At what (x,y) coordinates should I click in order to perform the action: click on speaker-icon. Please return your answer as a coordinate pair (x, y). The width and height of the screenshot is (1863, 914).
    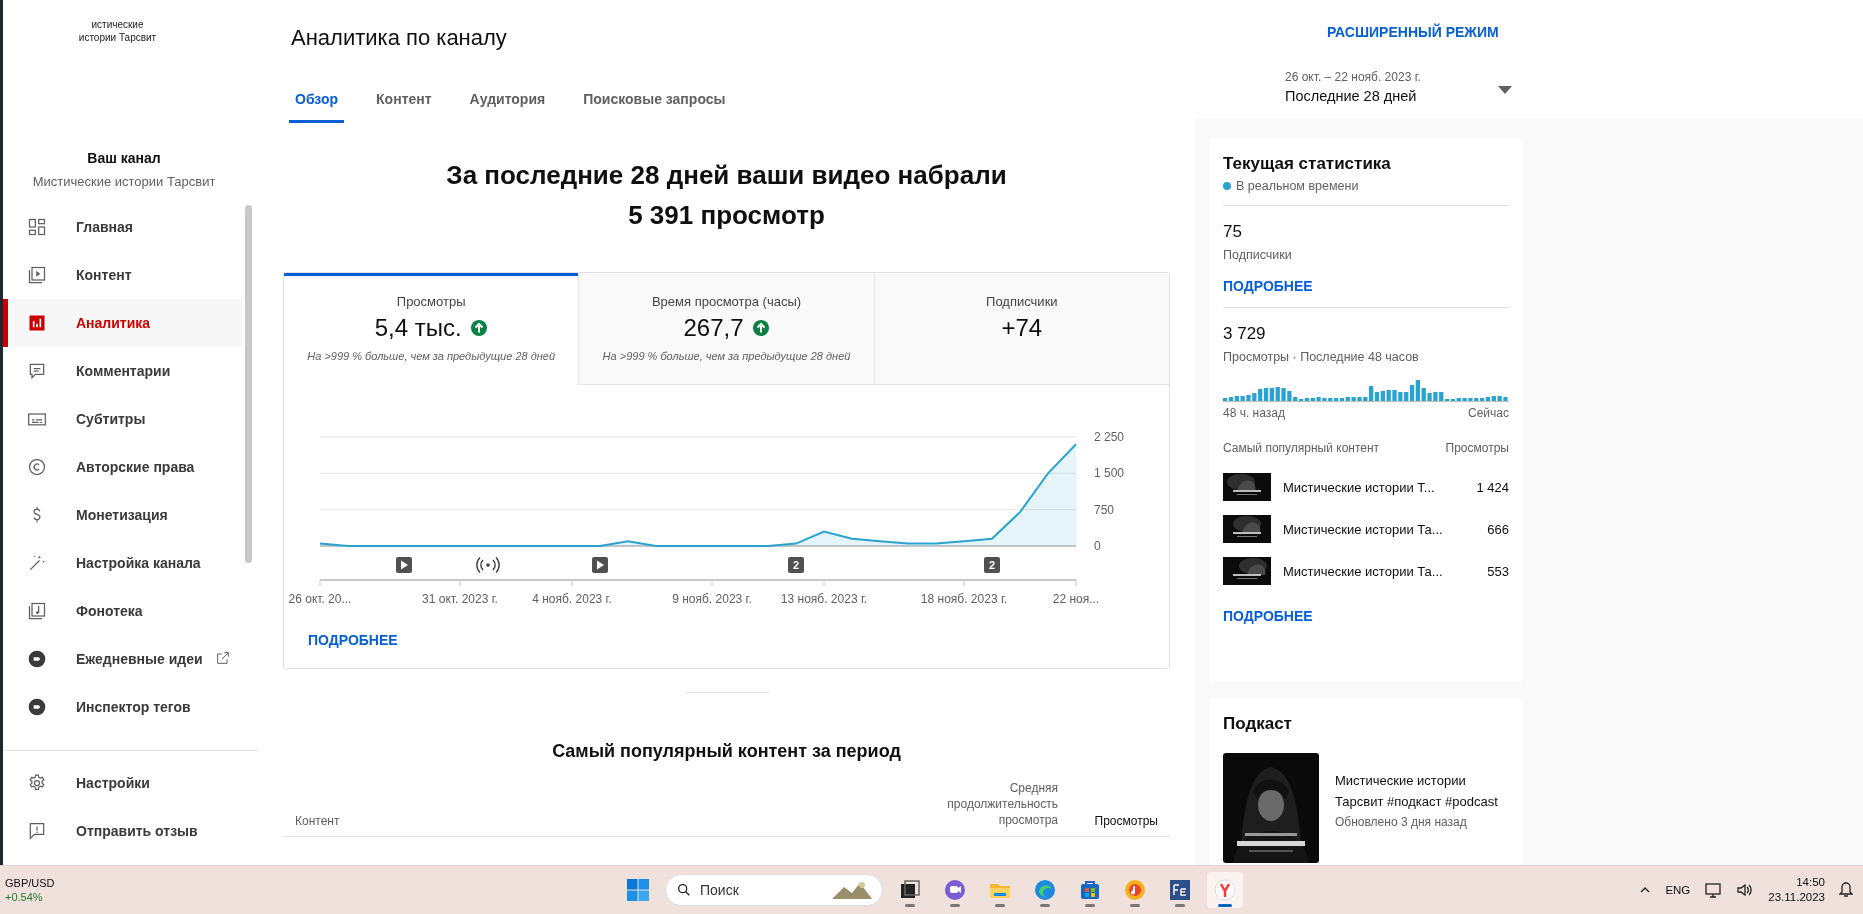
    Looking at the image, I should click on (1745, 890).